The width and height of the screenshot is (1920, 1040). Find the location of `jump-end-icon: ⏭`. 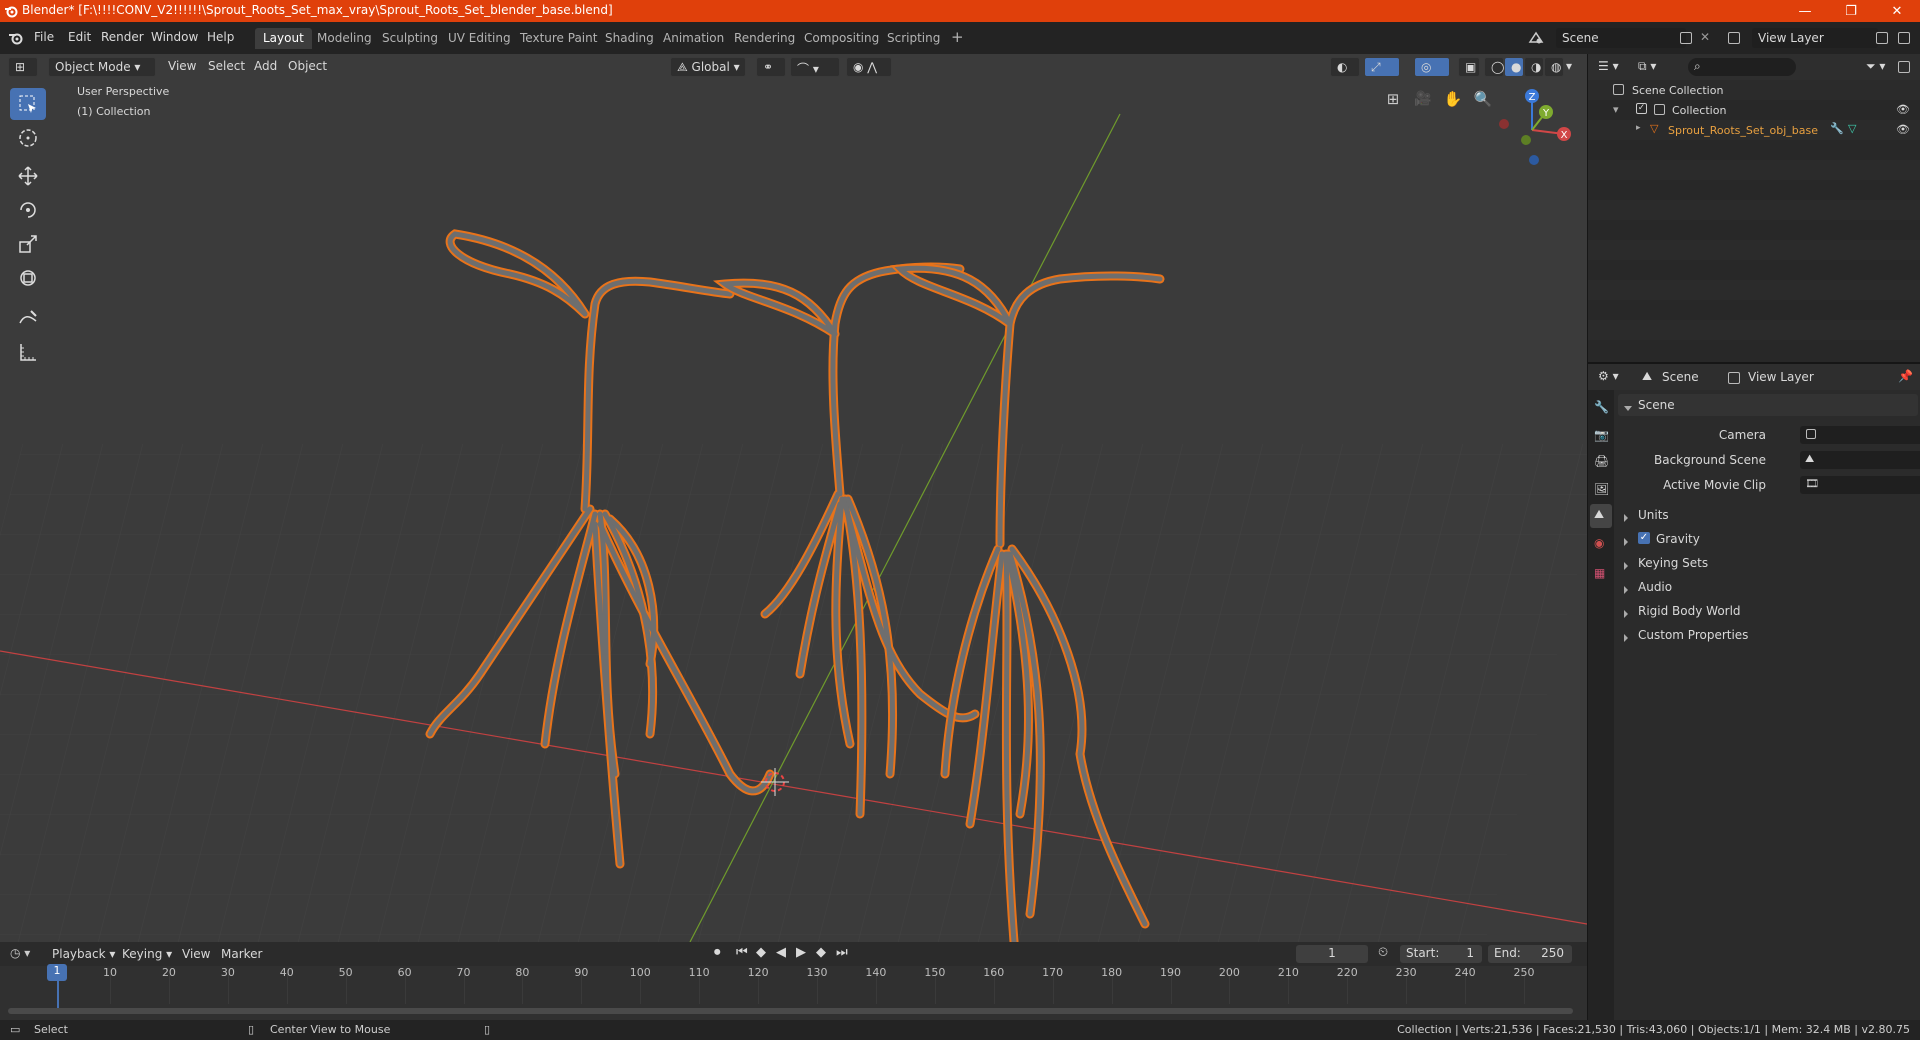

jump-end-icon: ⏭ is located at coordinates (842, 952).